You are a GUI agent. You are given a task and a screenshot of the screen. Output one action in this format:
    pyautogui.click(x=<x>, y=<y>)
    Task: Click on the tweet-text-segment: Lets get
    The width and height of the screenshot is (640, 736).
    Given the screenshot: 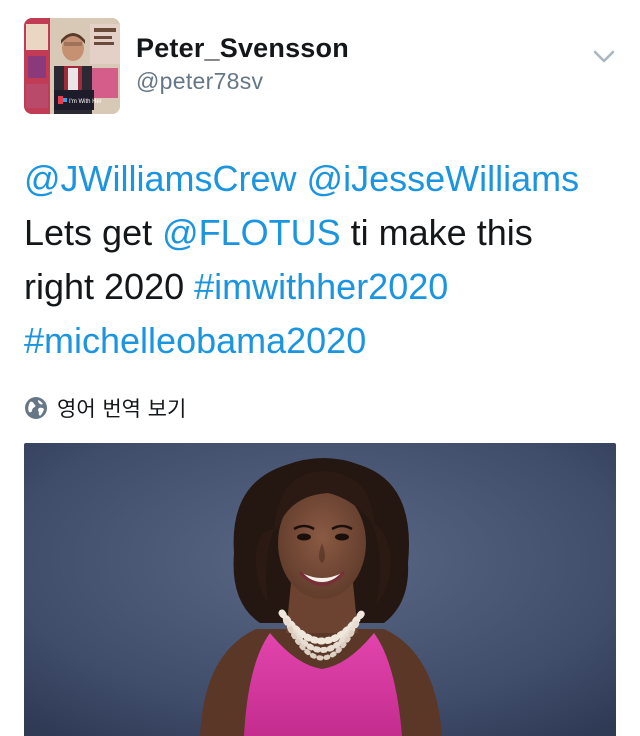 What is the action you would take?
    pyautogui.click(x=93, y=232)
    